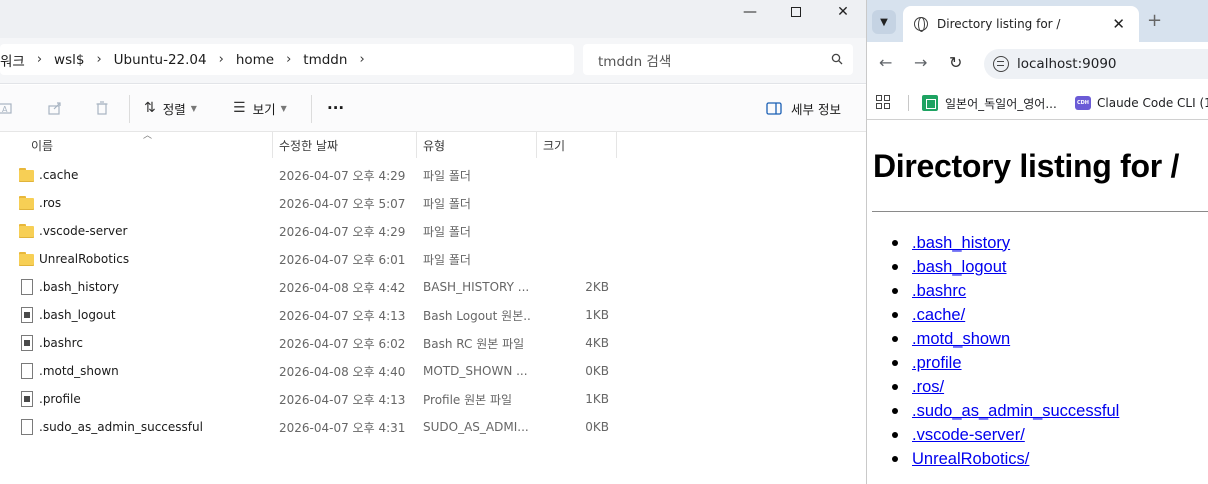 Image resolution: width=1208 pixels, height=484 pixels. I want to click on breadcrumb-item-ubuntu: Ubuntu-22.04, so click(160, 60).